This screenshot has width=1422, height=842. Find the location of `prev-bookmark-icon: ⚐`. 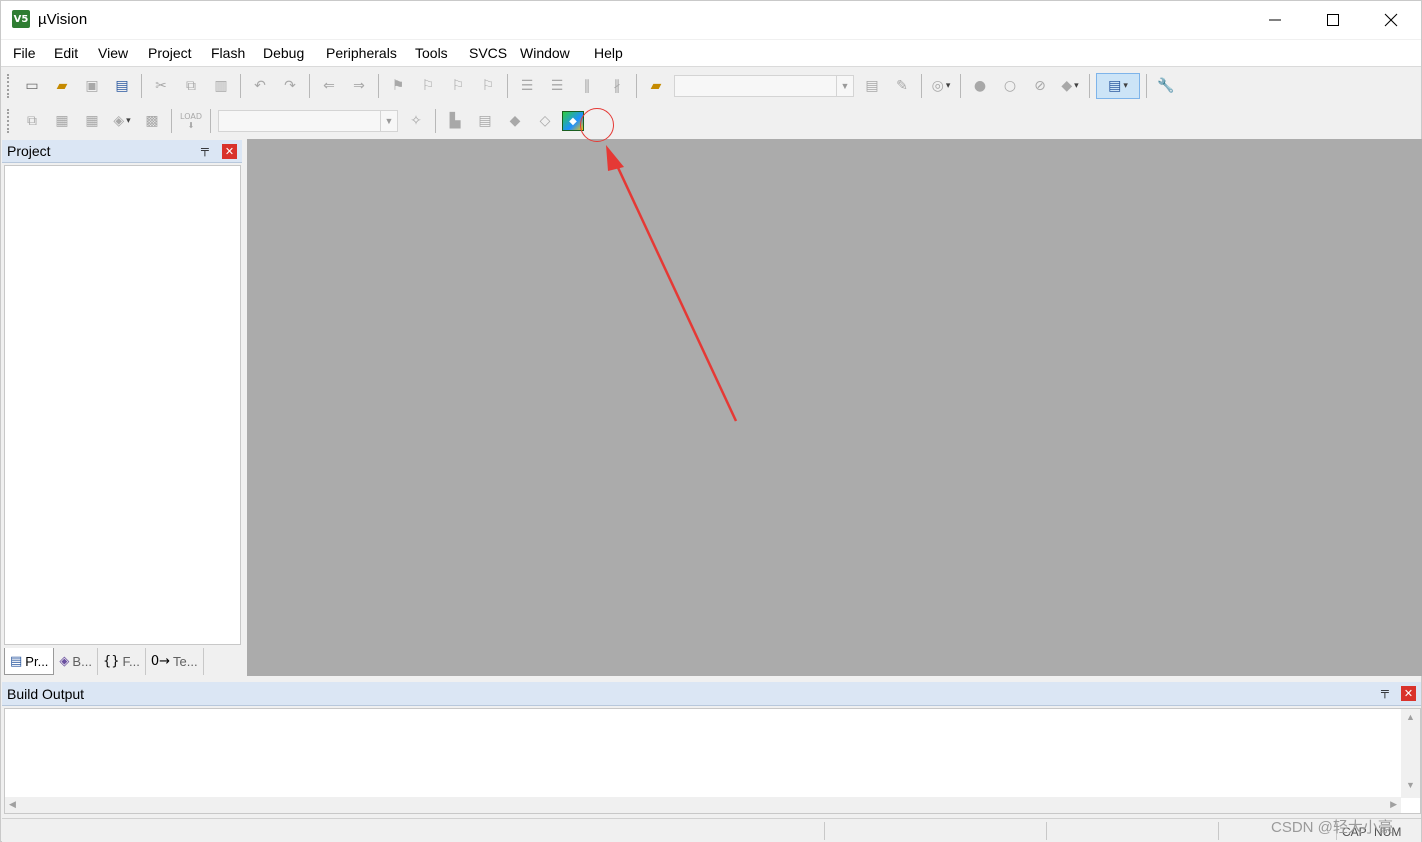

prev-bookmark-icon: ⚐ is located at coordinates (428, 86).